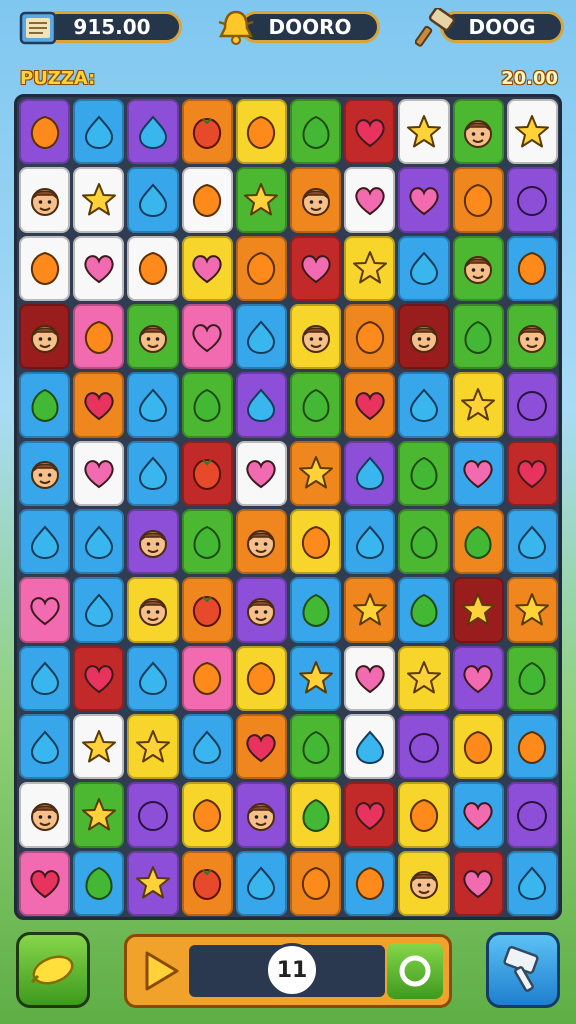  What do you see at coordinates (523, 970) in the screenshot?
I see `hammer-button` at bounding box center [523, 970].